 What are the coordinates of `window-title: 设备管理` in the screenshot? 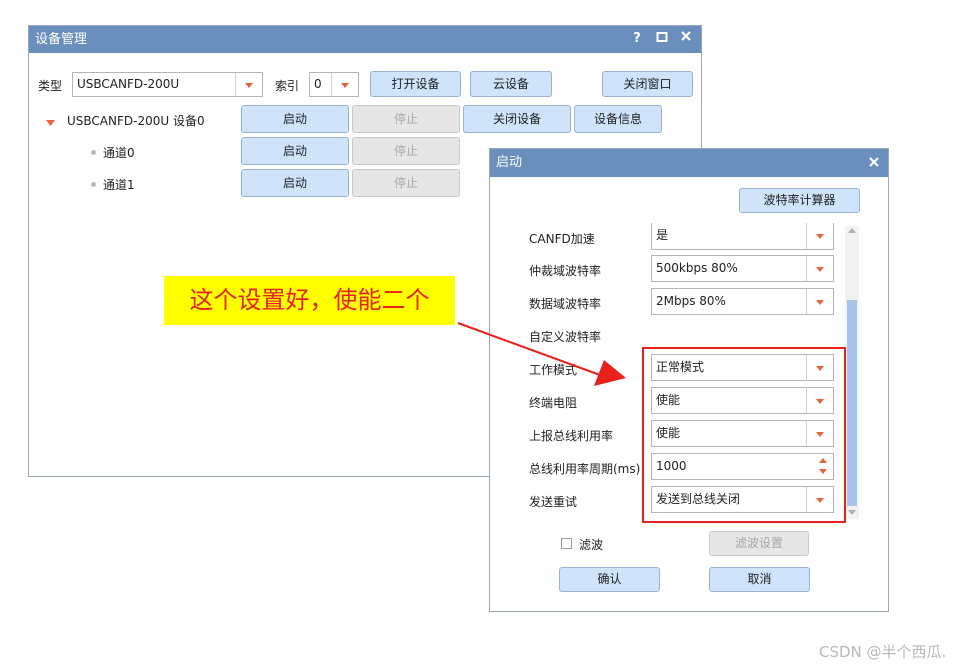 It's located at (61, 39).